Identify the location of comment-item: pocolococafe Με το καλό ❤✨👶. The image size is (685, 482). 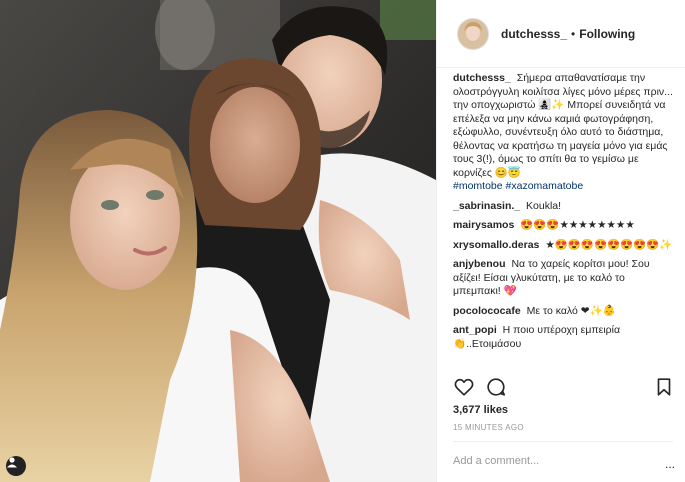
(564, 312).